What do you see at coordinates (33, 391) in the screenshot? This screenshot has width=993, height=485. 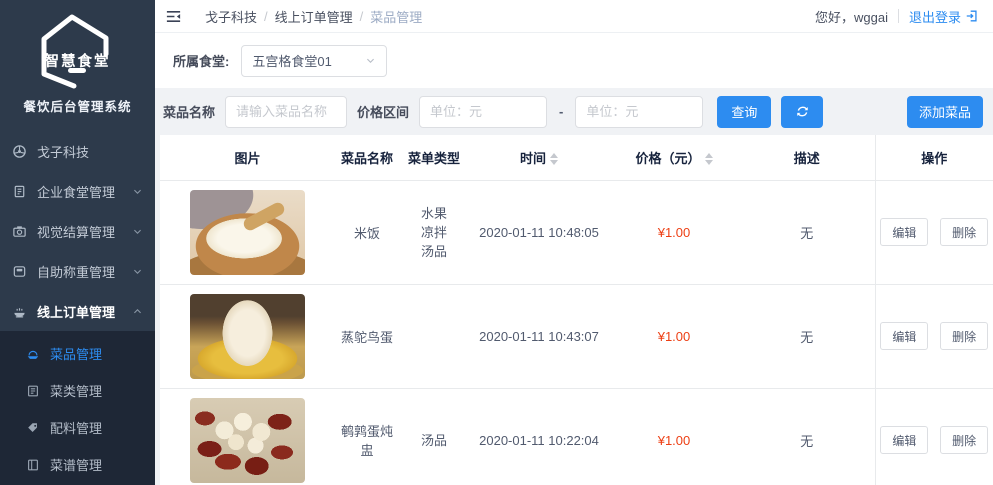 I see `dish-category-icon` at bounding box center [33, 391].